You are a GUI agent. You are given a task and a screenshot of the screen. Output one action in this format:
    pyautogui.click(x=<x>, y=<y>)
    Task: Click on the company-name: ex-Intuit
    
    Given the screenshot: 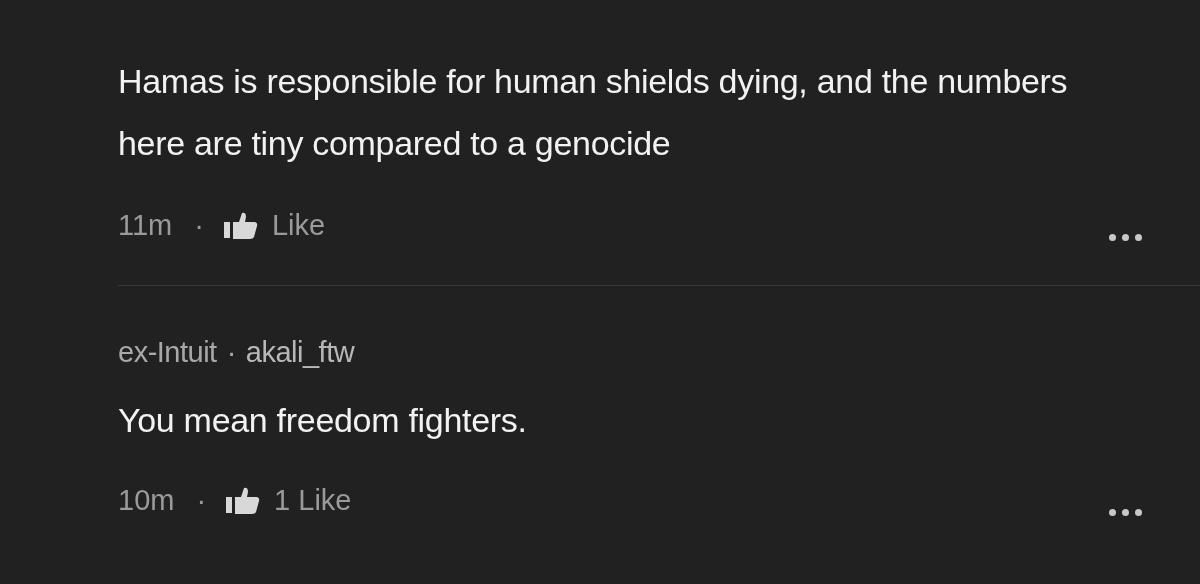 What is the action you would take?
    pyautogui.click(x=167, y=352)
    